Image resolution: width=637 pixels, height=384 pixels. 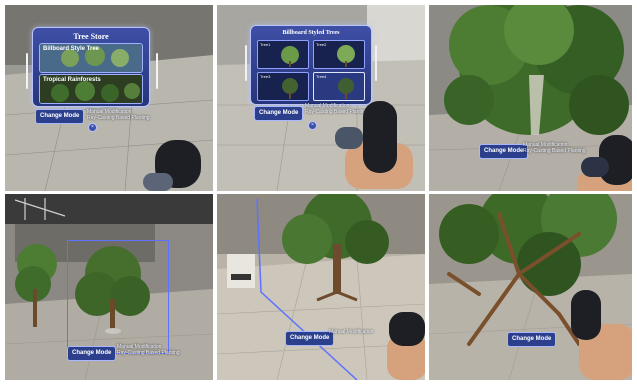 I want to click on tree-card-1: Tree1, so click(x=283, y=54).